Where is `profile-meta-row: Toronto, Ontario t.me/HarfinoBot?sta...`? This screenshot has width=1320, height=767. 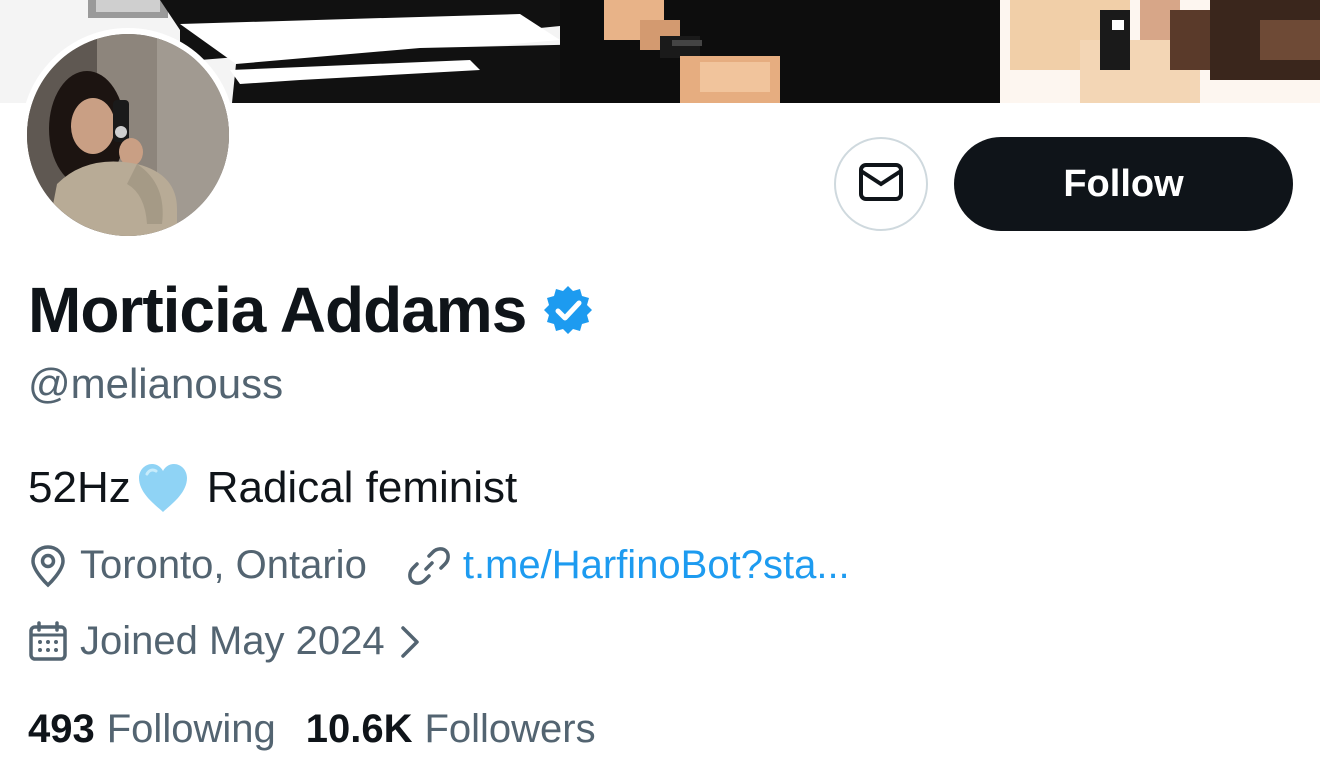 profile-meta-row: Toronto, Ontario t.me/HarfinoBot?sta... is located at coordinates (439, 565).